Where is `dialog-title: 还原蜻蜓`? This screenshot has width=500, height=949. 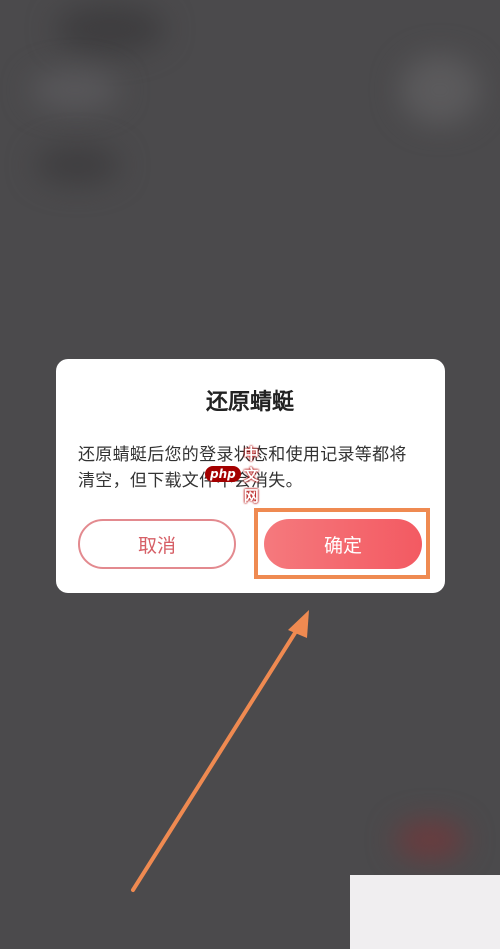
dialog-title: 还原蜻蜓 is located at coordinates (249, 402).